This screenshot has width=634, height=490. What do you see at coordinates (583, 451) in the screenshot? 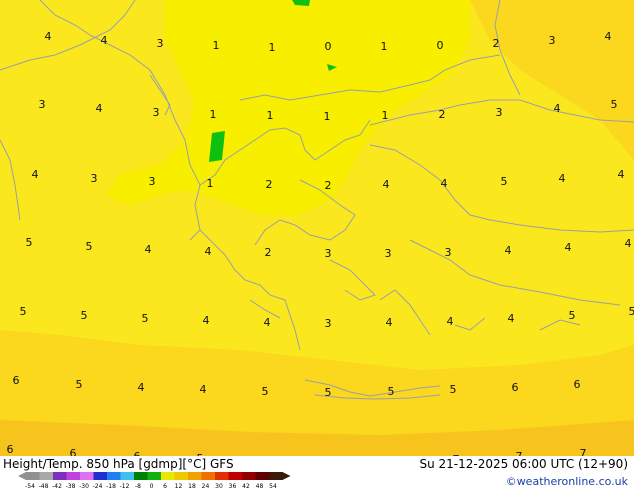
I see `contour-value-label: 7` at bounding box center [583, 451].